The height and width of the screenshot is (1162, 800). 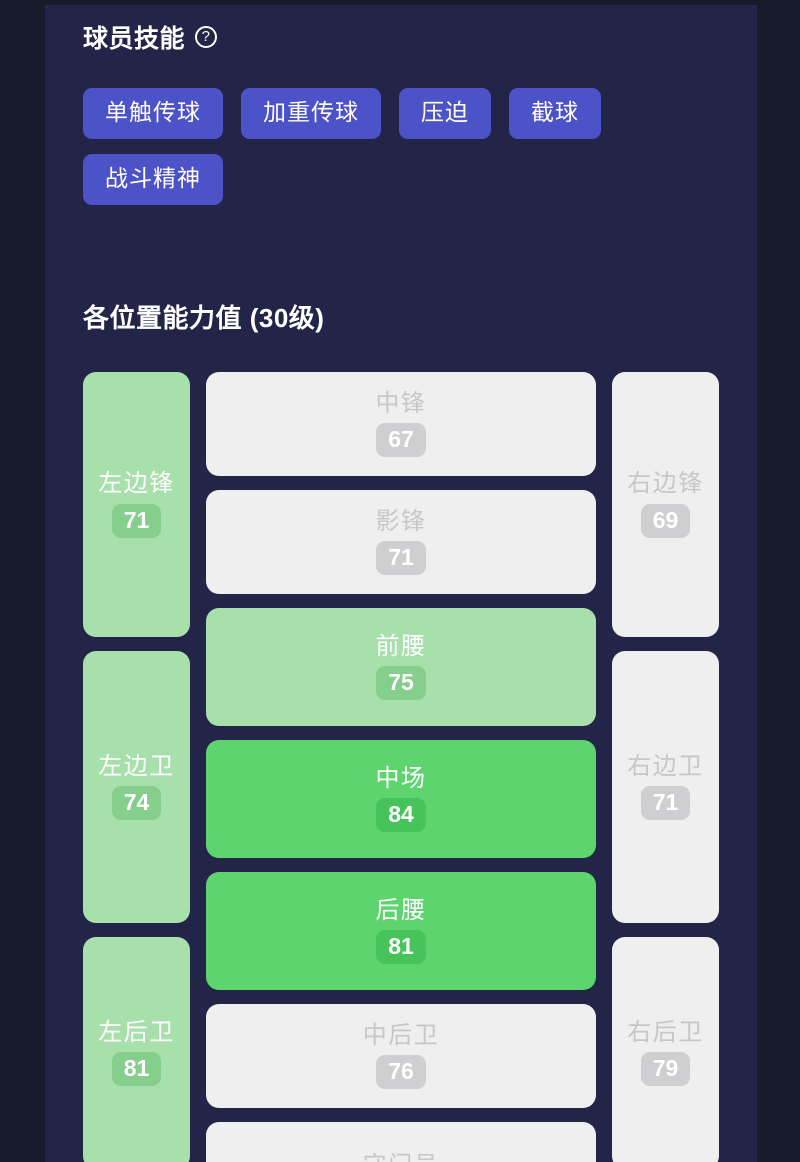 What do you see at coordinates (401, 403) in the screenshot?
I see `position-name: 中锋` at bounding box center [401, 403].